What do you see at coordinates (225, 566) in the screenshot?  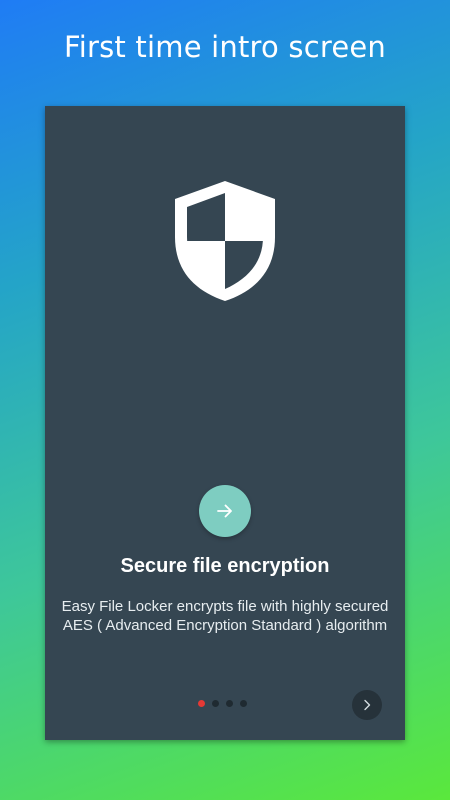 I see `slide-title: Secure file encryption` at bounding box center [225, 566].